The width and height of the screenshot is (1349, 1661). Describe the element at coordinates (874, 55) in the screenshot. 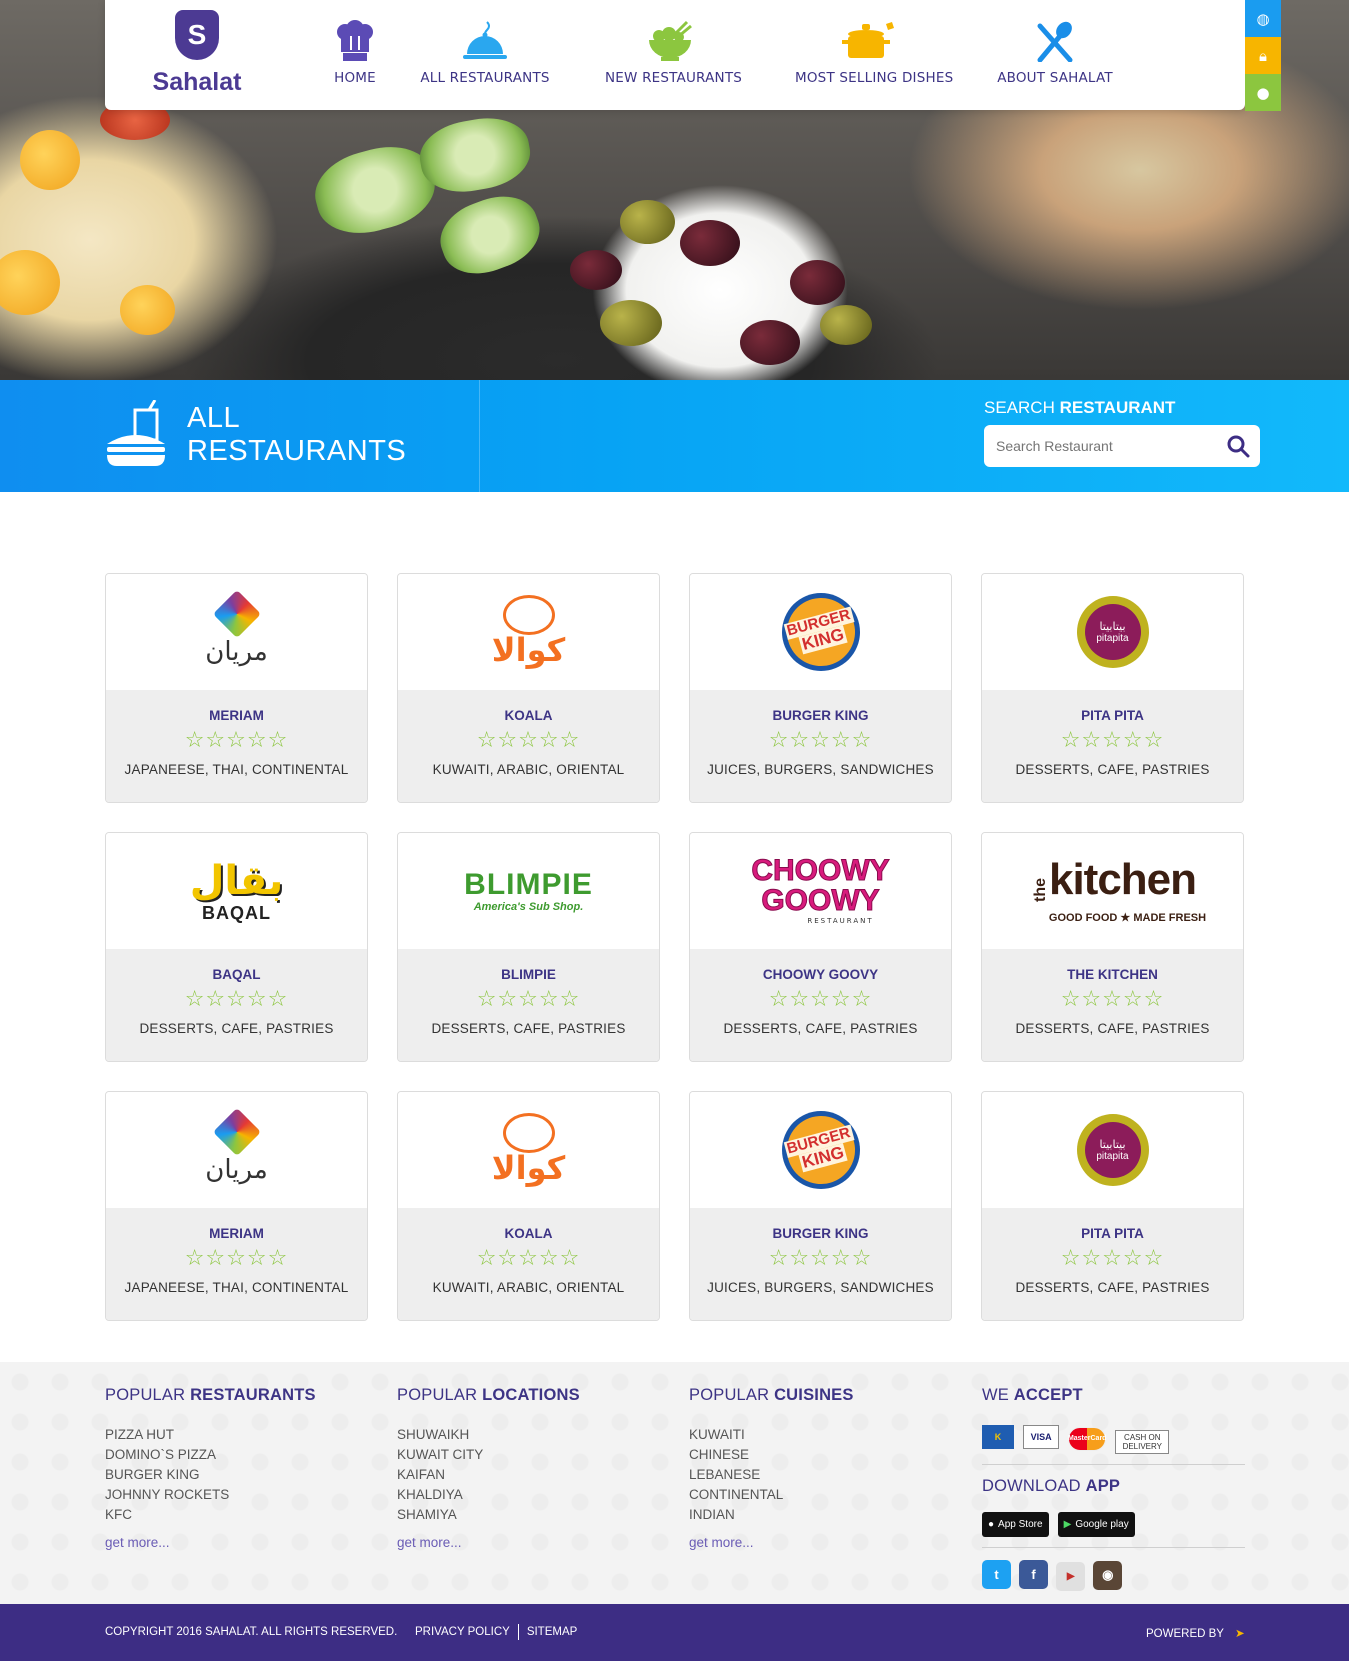

I see `nav-most-selling-dishes: MOST SELLING DISHES` at that location.